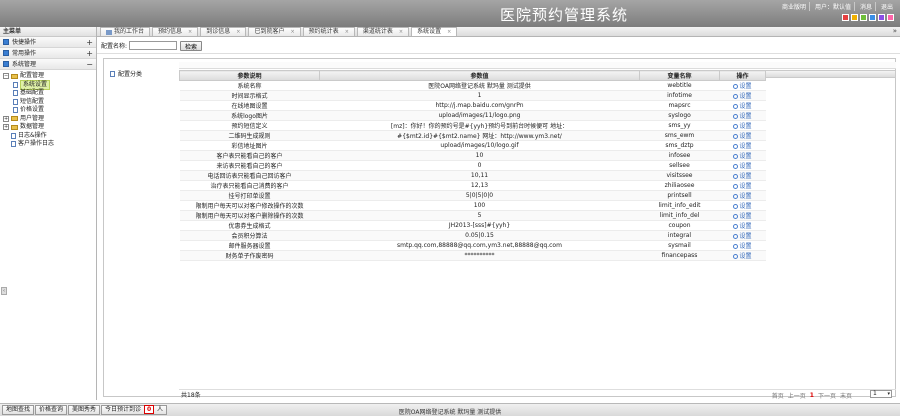 This screenshot has height=416, width=900. Describe the element at coordinates (472, 205) in the screenshot. I see `table-row: 限制用户每天可以对客户修改操作的次数 100 limit_info_edit 设置` at that location.